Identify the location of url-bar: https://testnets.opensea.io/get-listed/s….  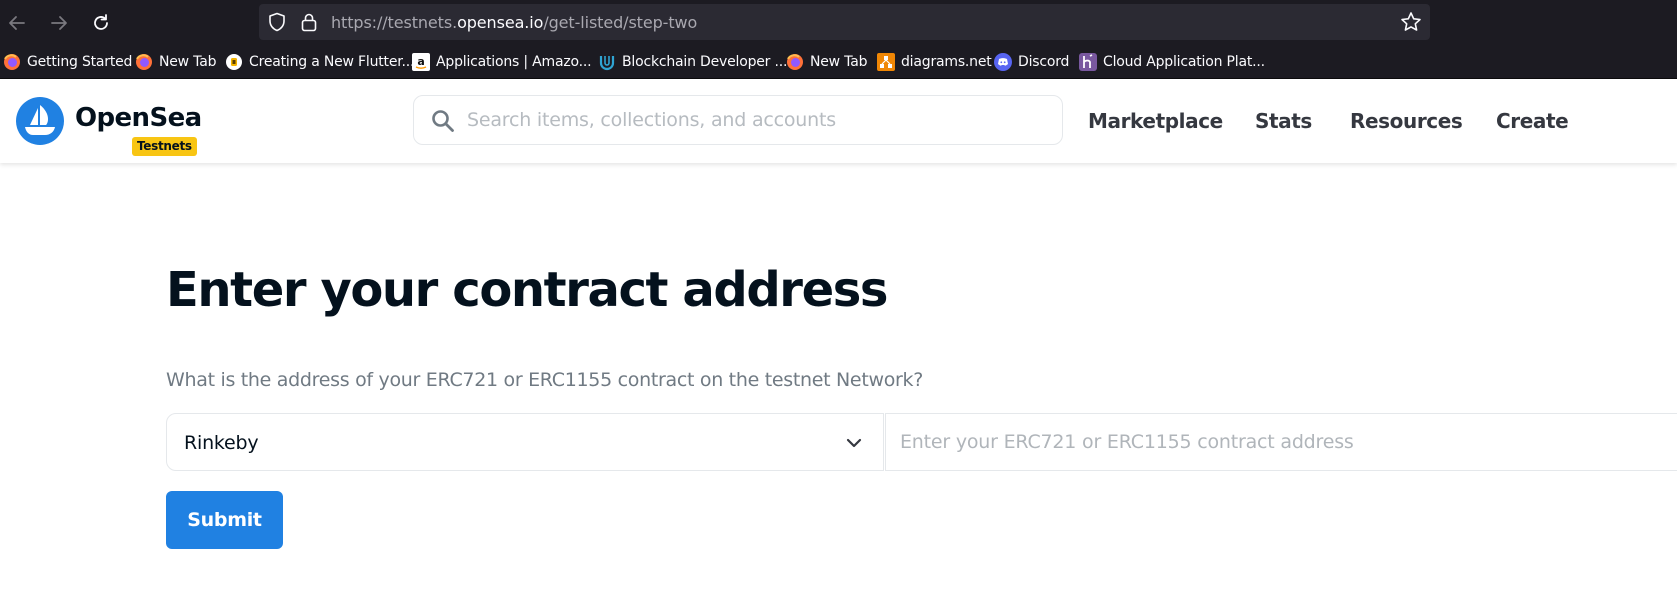
(844, 22).